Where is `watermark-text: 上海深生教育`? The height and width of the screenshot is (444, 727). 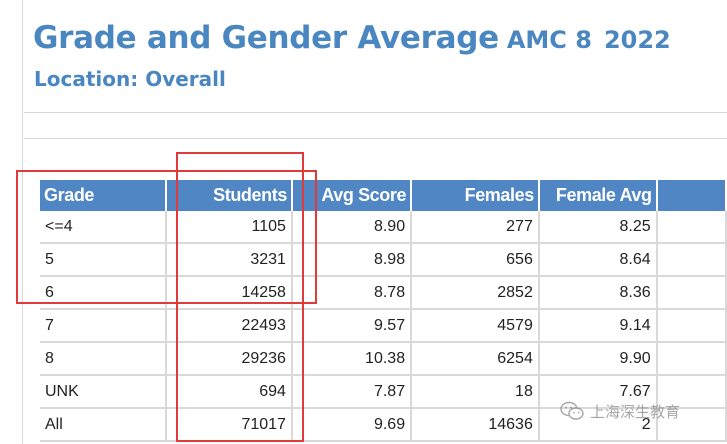
watermark-text: 上海深生教育 is located at coordinates (635, 411).